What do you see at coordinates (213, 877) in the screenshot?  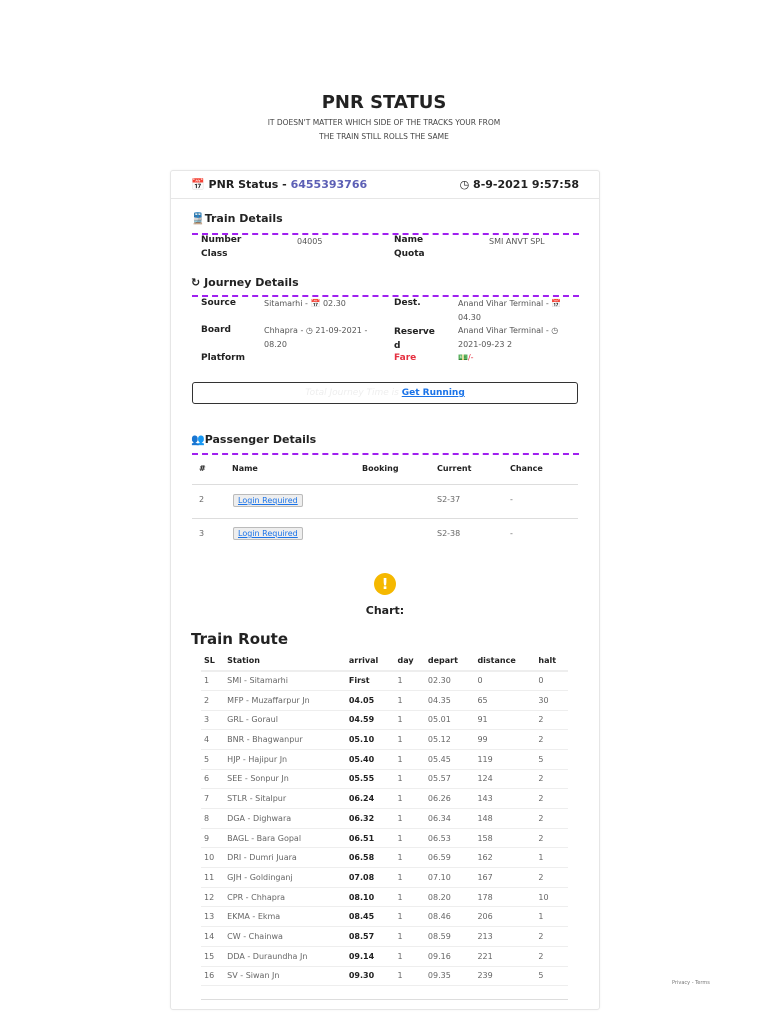 I see `route-sl: 11` at bounding box center [213, 877].